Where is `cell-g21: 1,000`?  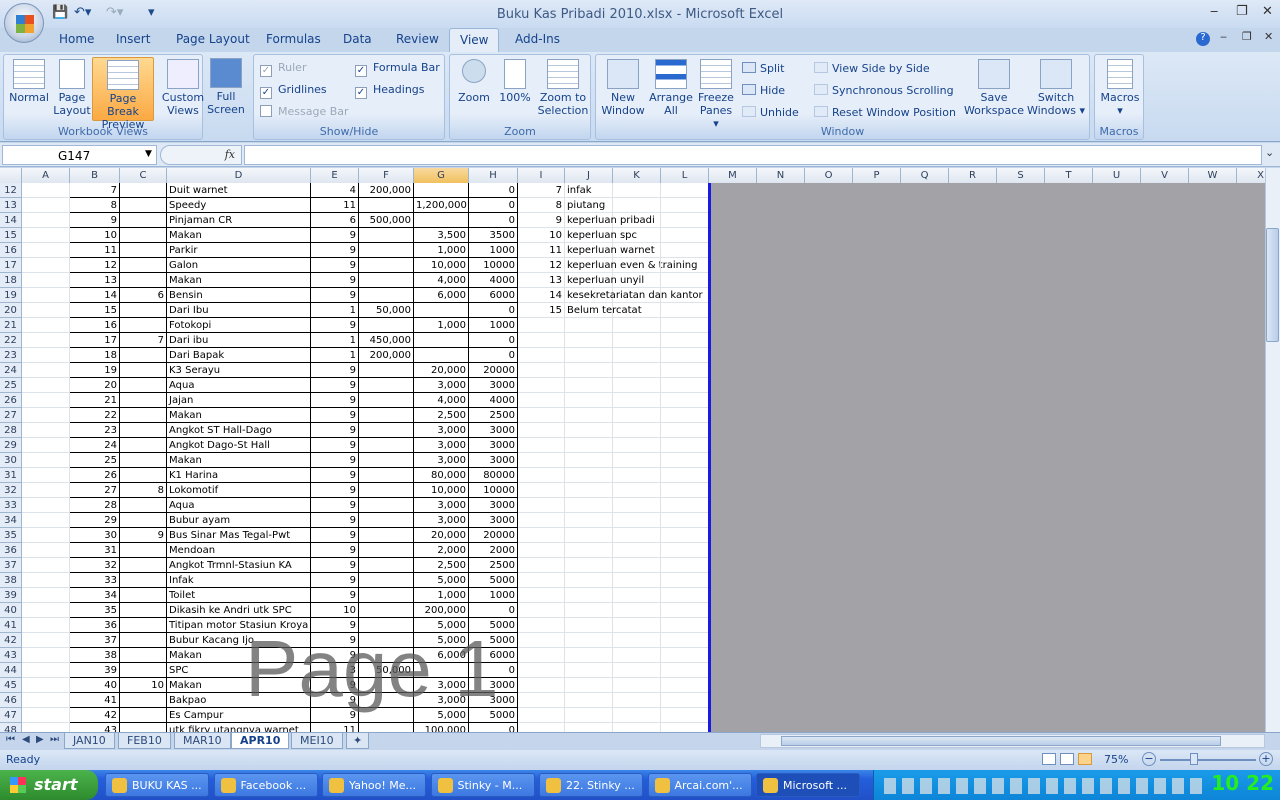 cell-g21: 1,000 is located at coordinates (441, 325).